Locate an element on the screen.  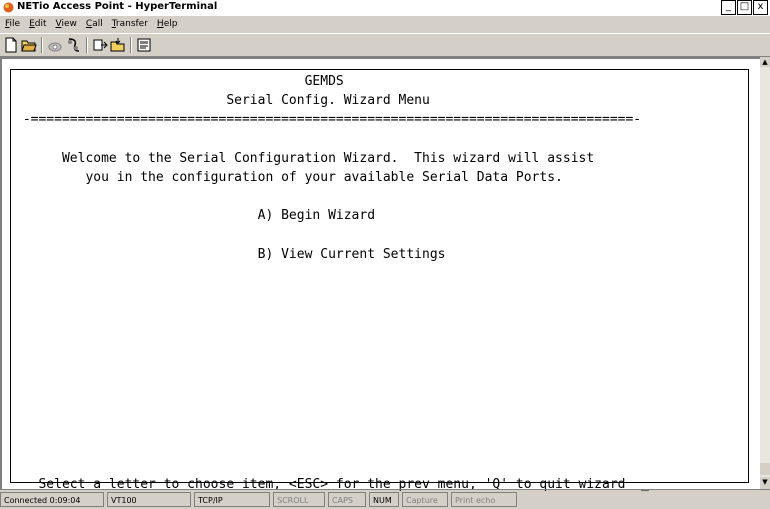
status-print-echo: Print echo is located at coordinates (484, 499).